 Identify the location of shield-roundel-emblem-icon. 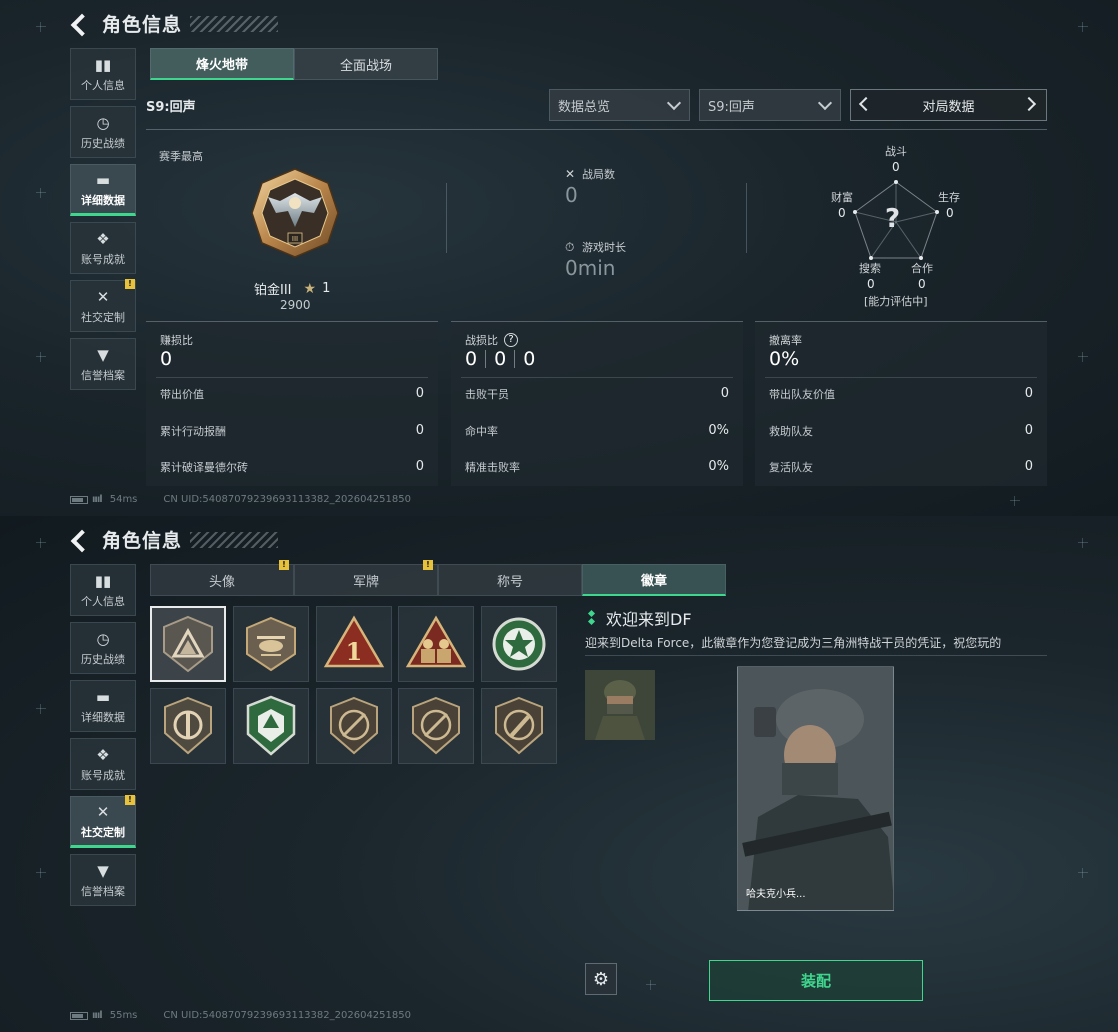
(188, 726).